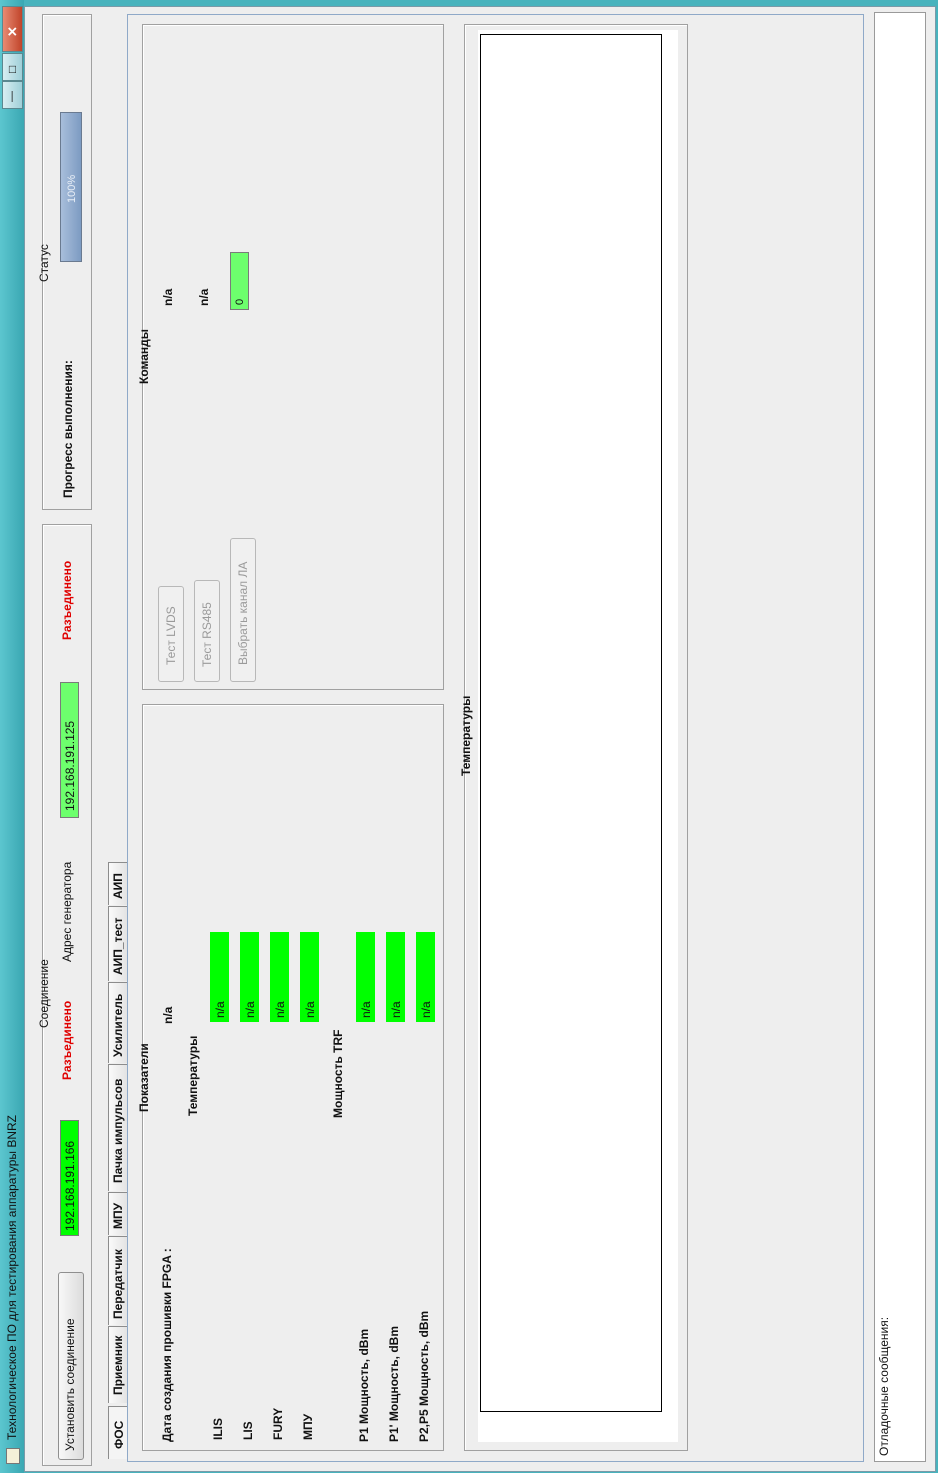  I want to click on power-heading: Мощность TRF, so click(338, 1073).